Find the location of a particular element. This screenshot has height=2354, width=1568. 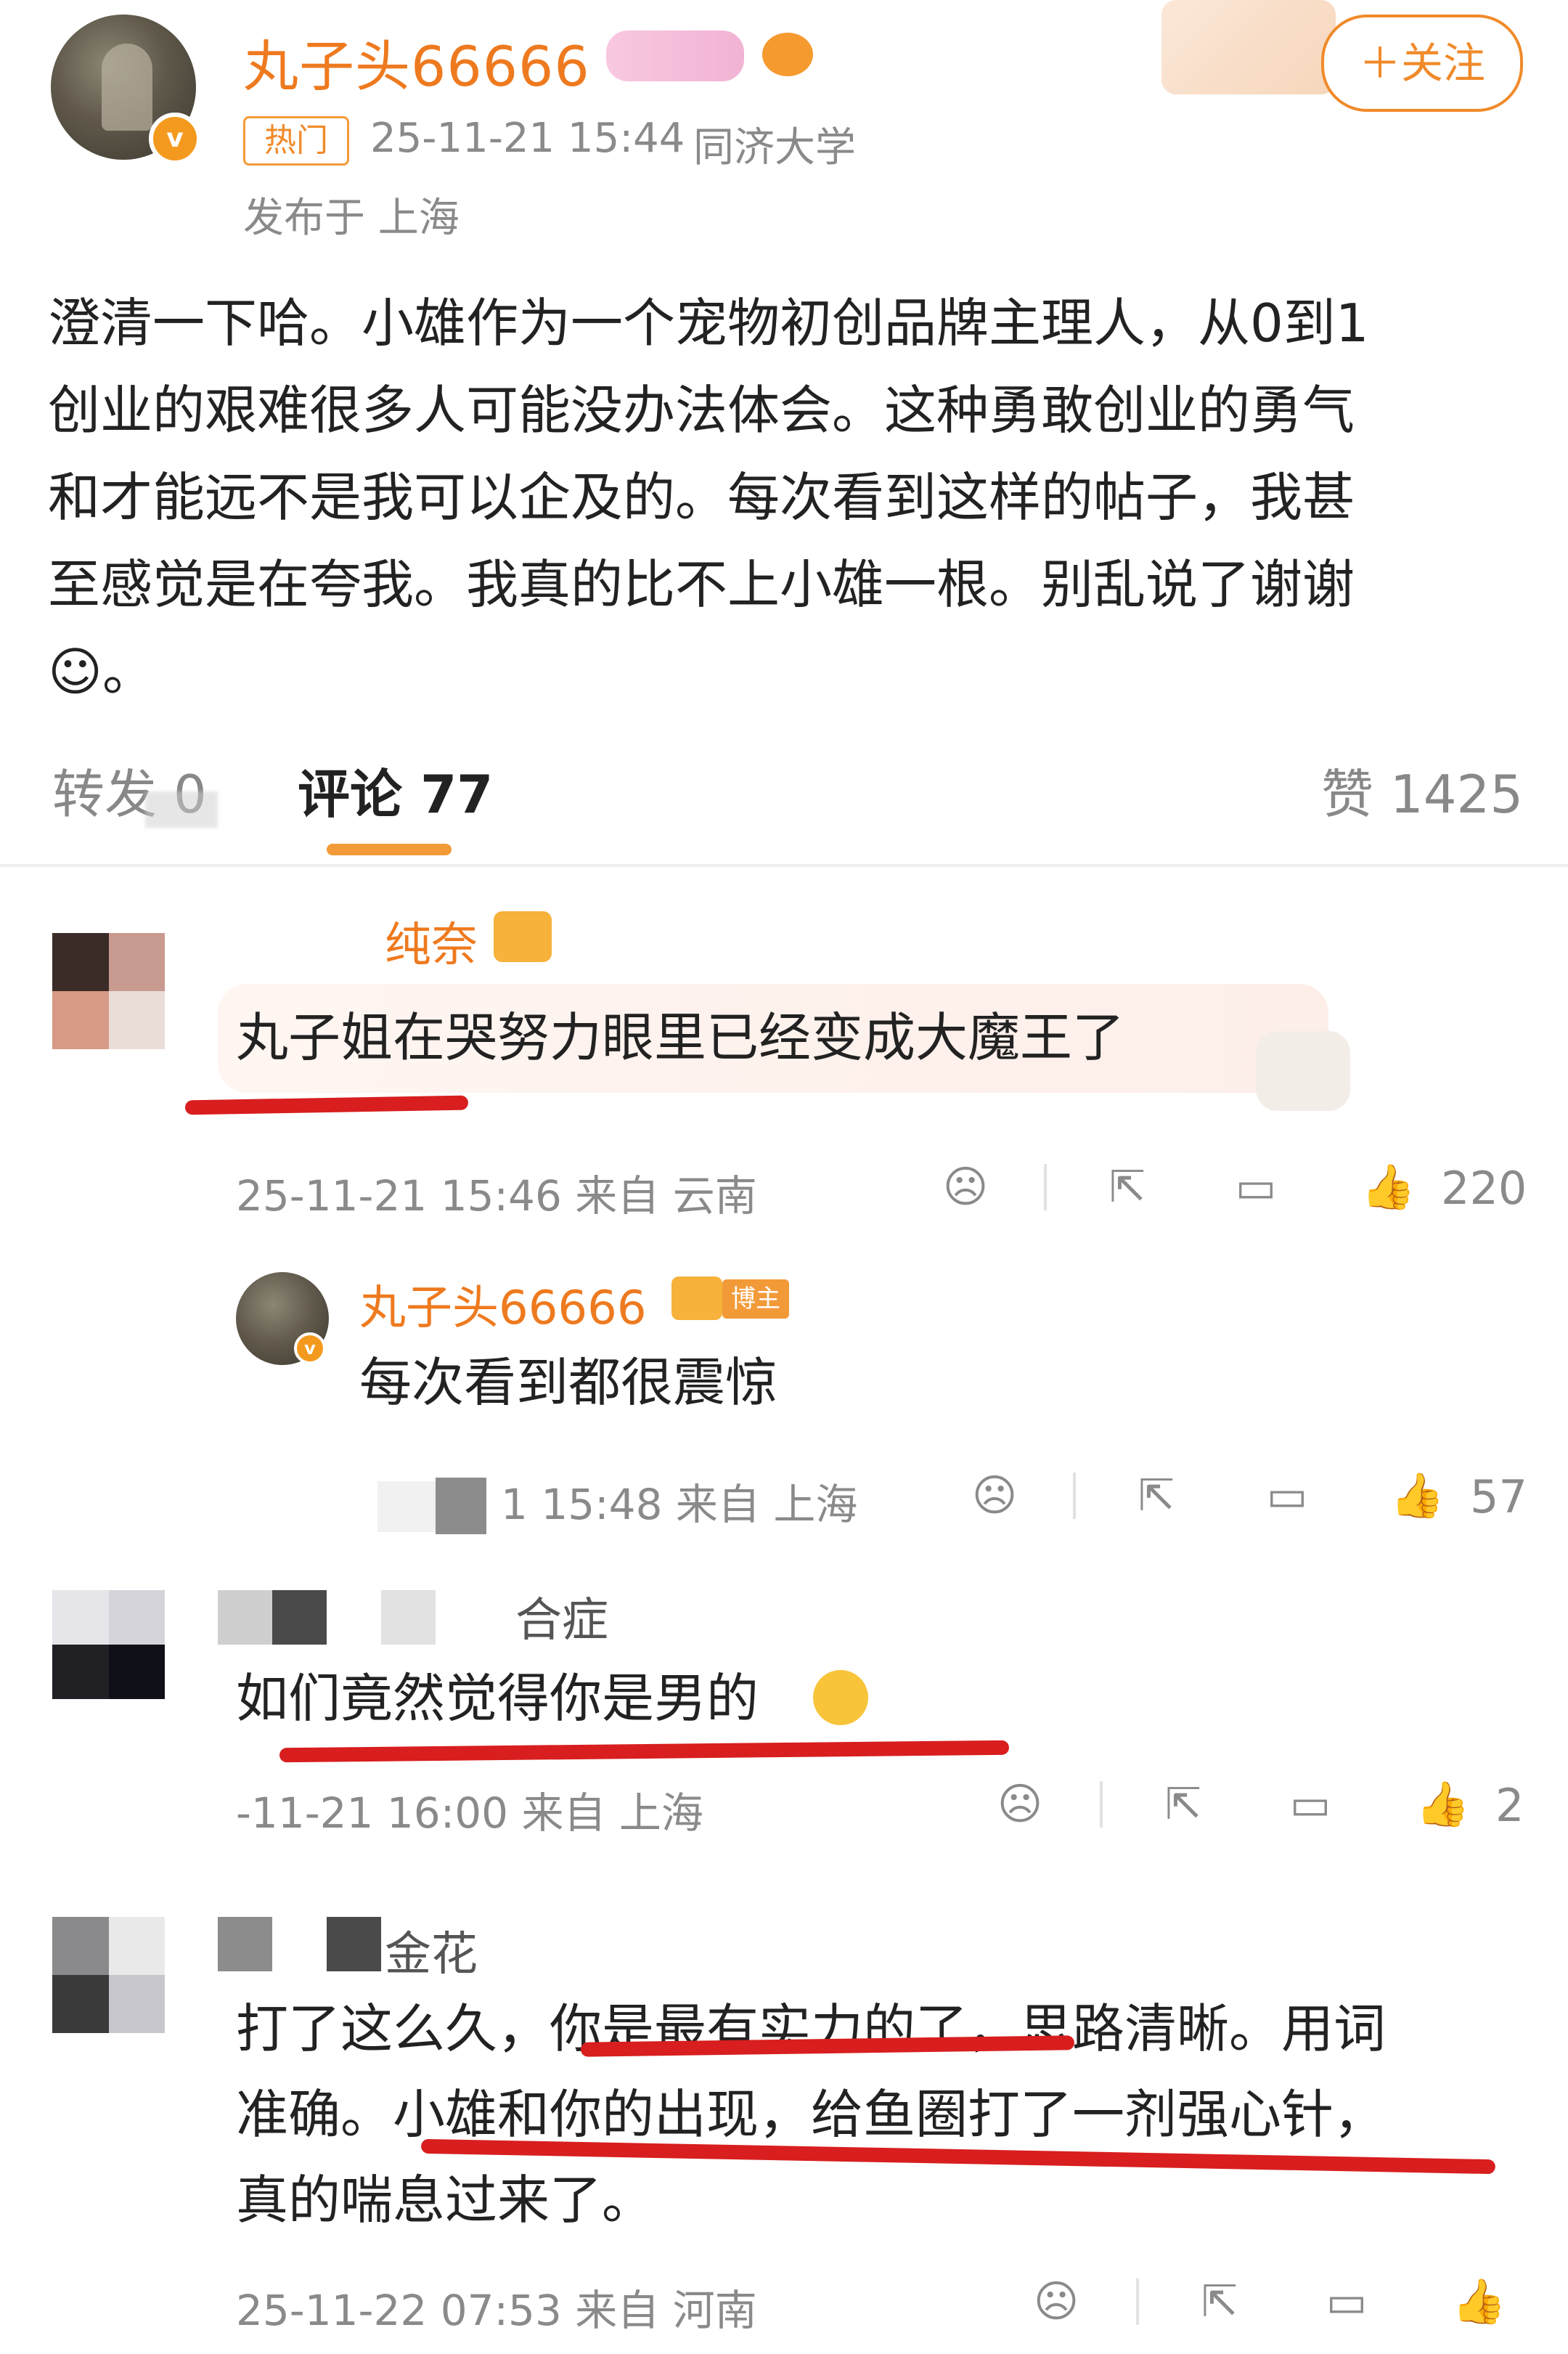

comment-text: 丸子姐在哭努力眼里已经变成大魔王了 is located at coordinates (681, 1037).